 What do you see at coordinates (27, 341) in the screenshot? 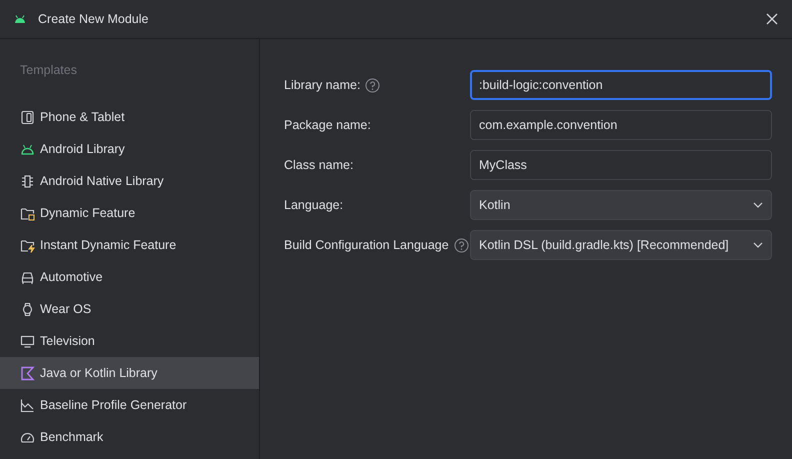
I see `monitor-icon` at bounding box center [27, 341].